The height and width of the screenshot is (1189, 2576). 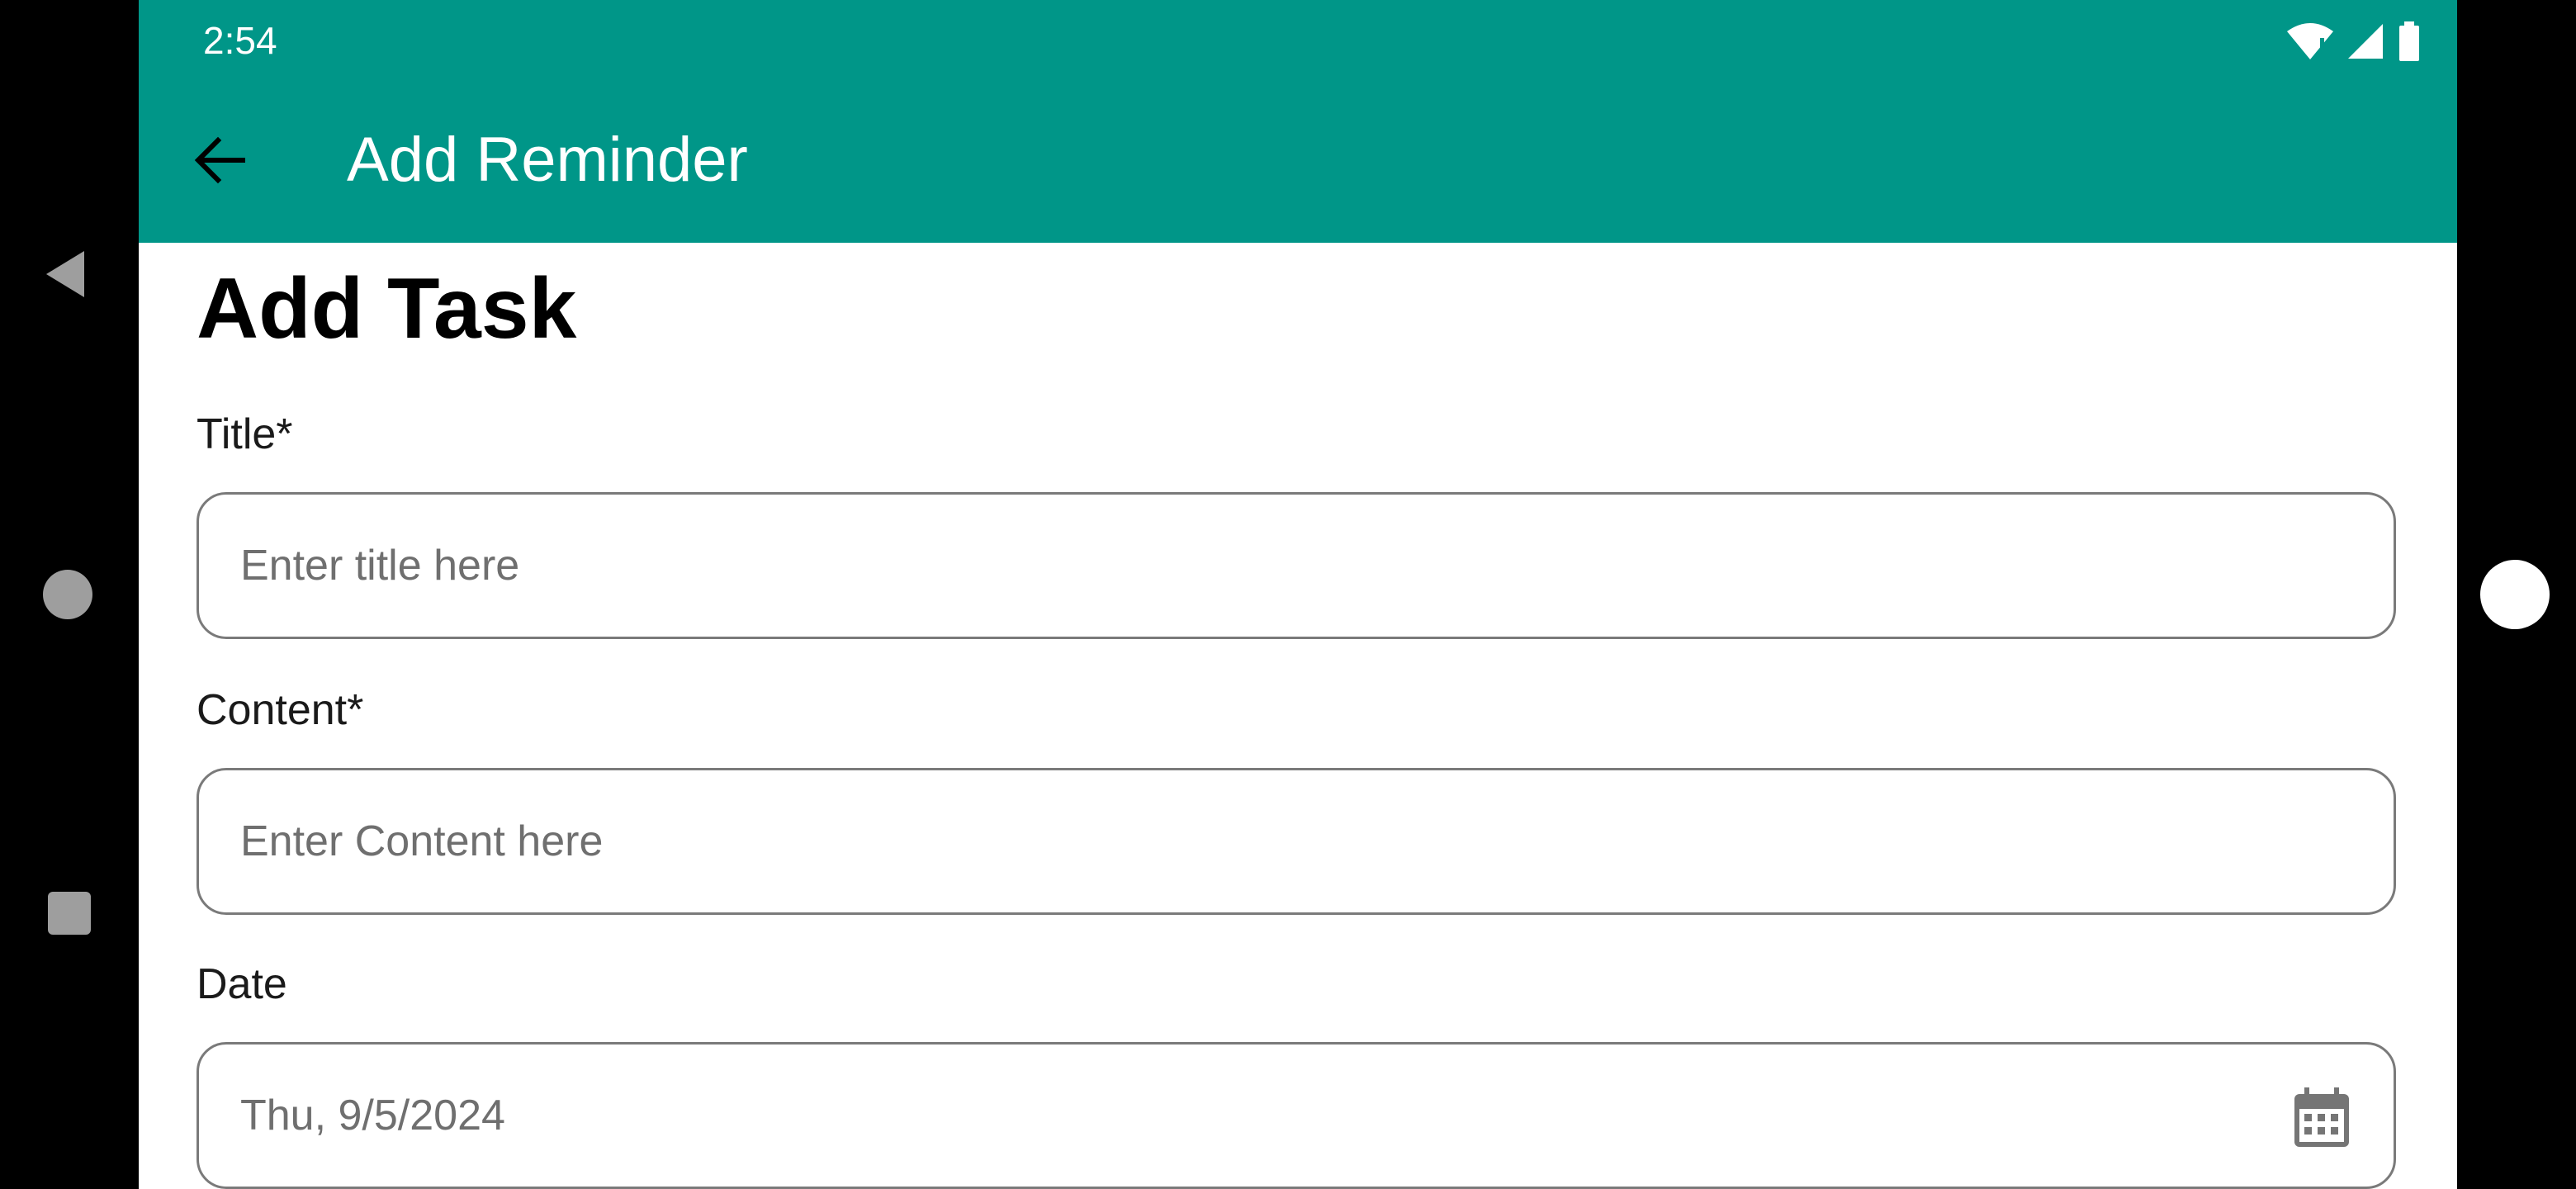 What do you see at coordinates (1296, 565) in the screenshot?
I see `title-input: Enter title here` at bounding box center [1296, 565].